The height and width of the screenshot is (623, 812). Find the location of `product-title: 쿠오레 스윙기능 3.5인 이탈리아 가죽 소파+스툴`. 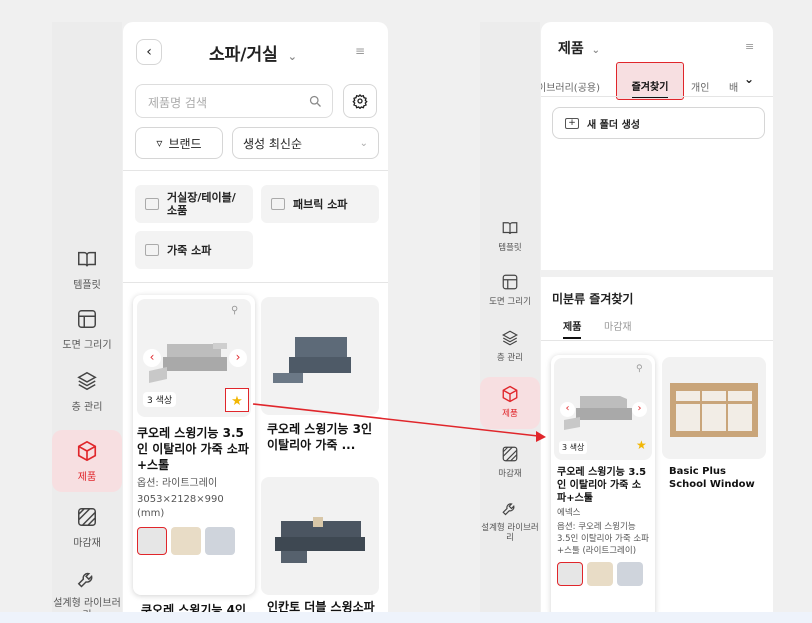

product-title: 쿠오레 스윙기능 3.5인 이탈리아 가죽 소파+스툴 is located at coordinates (602, 485).